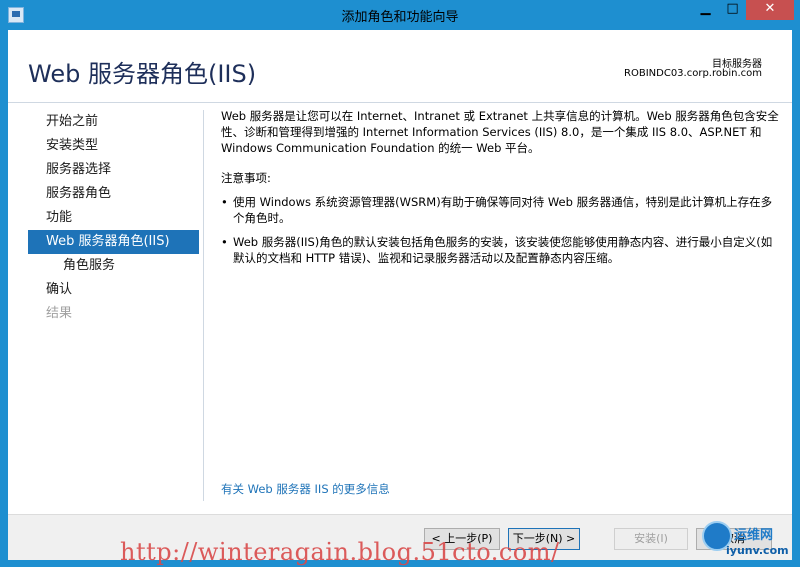 The width and height of the screenshot is (800, 567). I want to click on notes-title: 注意事项:, so click(246, 178).